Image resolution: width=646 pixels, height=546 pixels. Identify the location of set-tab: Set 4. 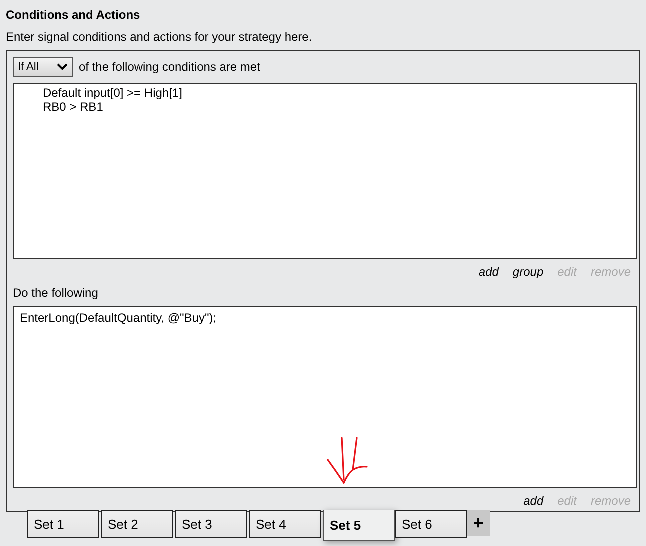
(285, 524).